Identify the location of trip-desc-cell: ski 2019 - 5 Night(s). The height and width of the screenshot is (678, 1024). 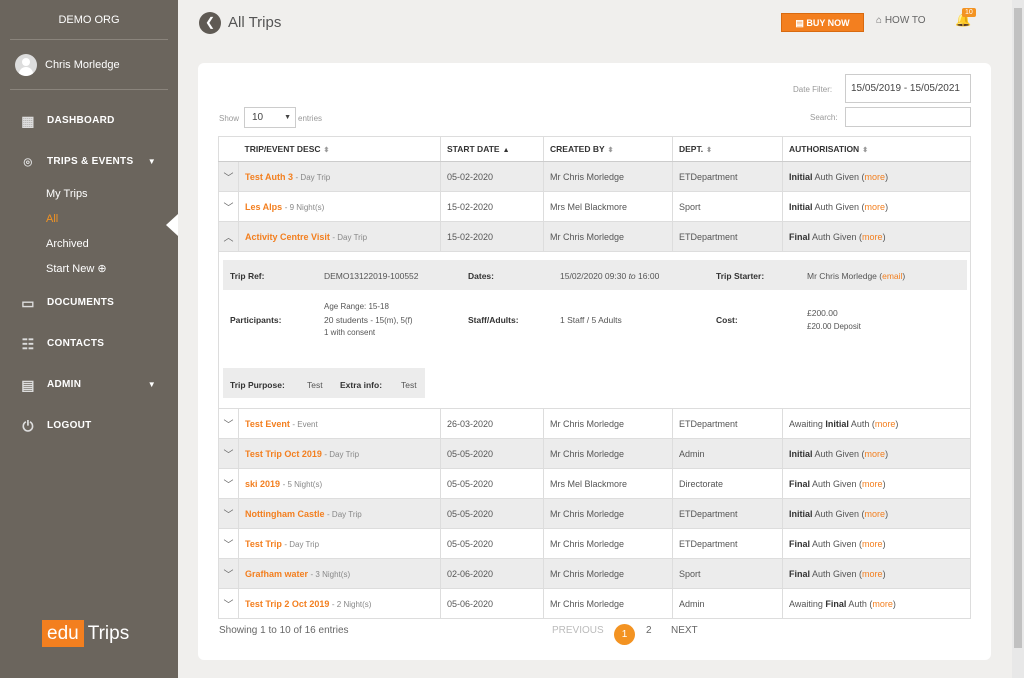
(339, 483).